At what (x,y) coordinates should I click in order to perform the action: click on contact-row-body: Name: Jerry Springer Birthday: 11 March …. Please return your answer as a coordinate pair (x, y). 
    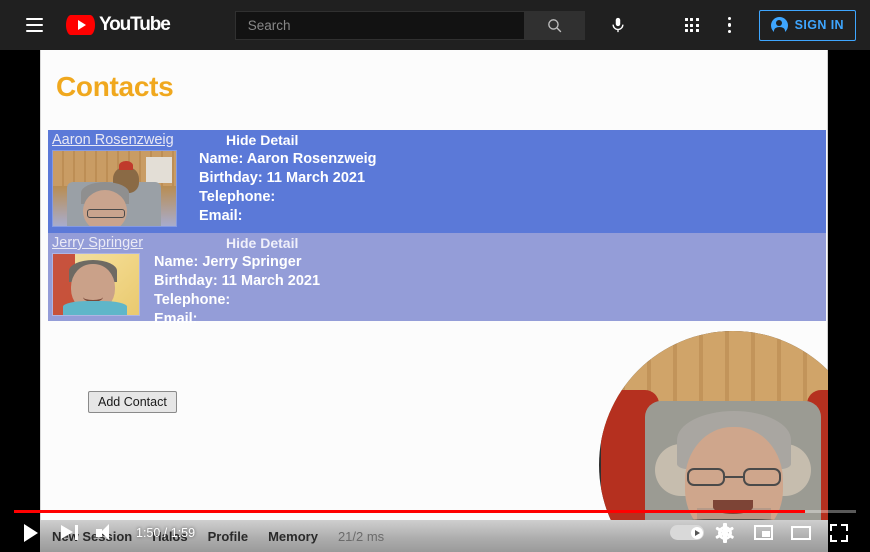
    Looking at the image, I should click on (437, 291).